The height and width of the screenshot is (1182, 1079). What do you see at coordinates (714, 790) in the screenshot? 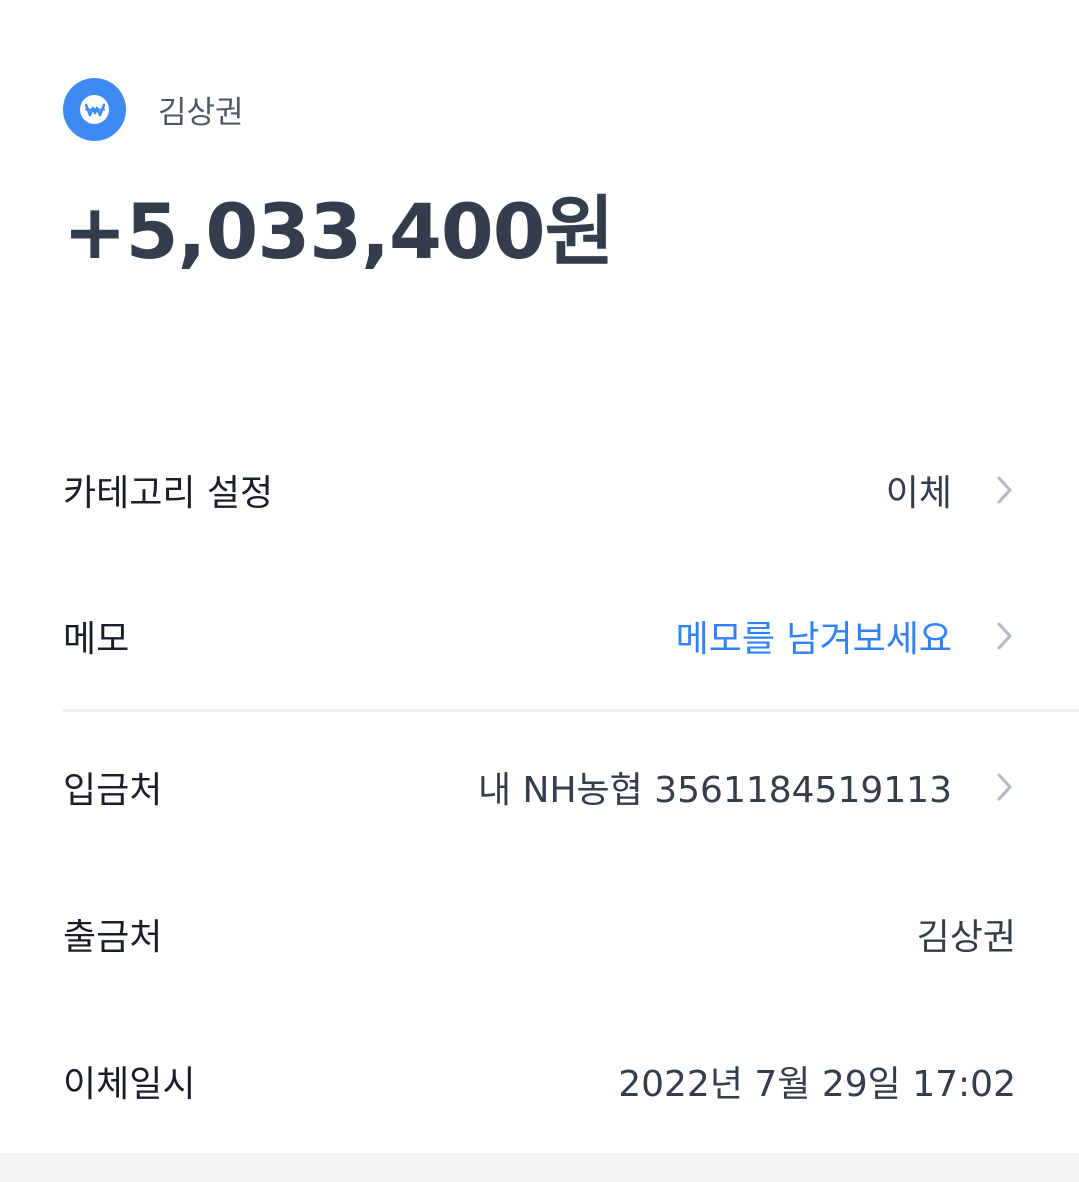
I see `deposit-account-value: 내 NH농협 3561184519113` at bounding box center [714, 790].